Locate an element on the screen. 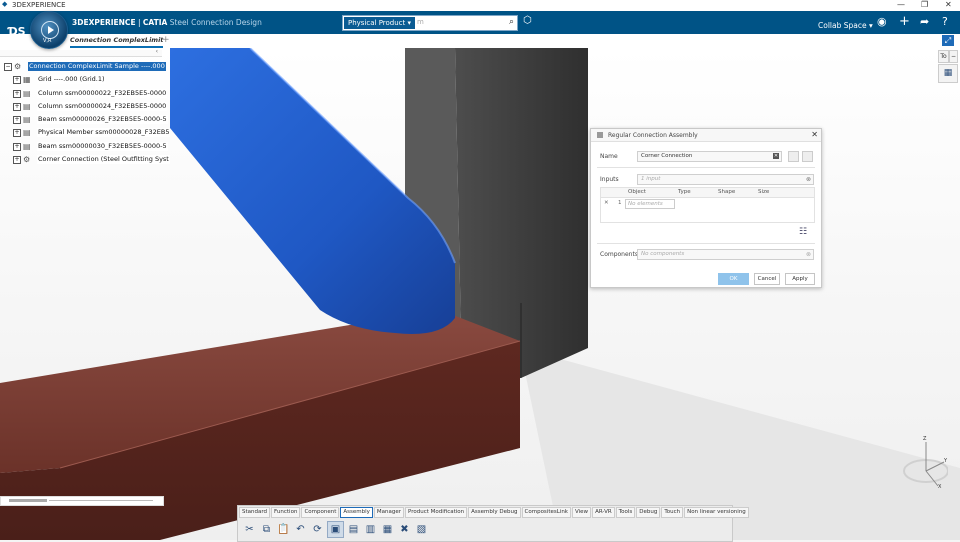 The height and width of the screenshot is (542, 960). collab-space-dropdown: Collab Space ▾ is located at coordinates (845, 25).